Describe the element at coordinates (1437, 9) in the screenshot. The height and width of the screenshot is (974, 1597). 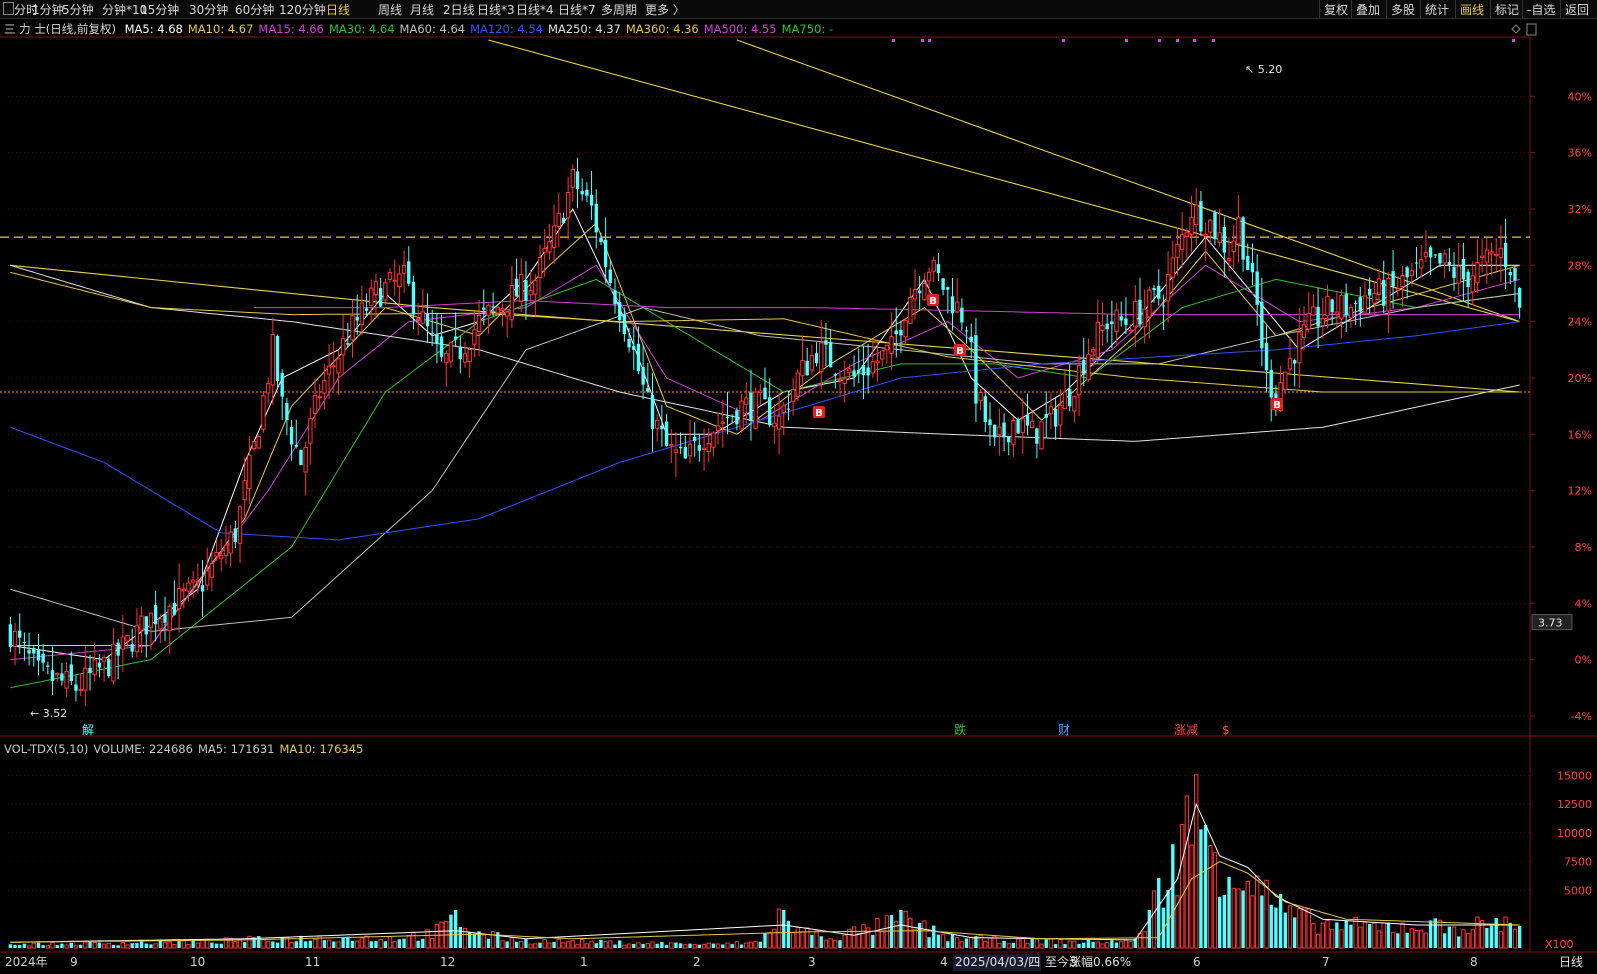
I see `toolbar-button-3: 统计` at that location.